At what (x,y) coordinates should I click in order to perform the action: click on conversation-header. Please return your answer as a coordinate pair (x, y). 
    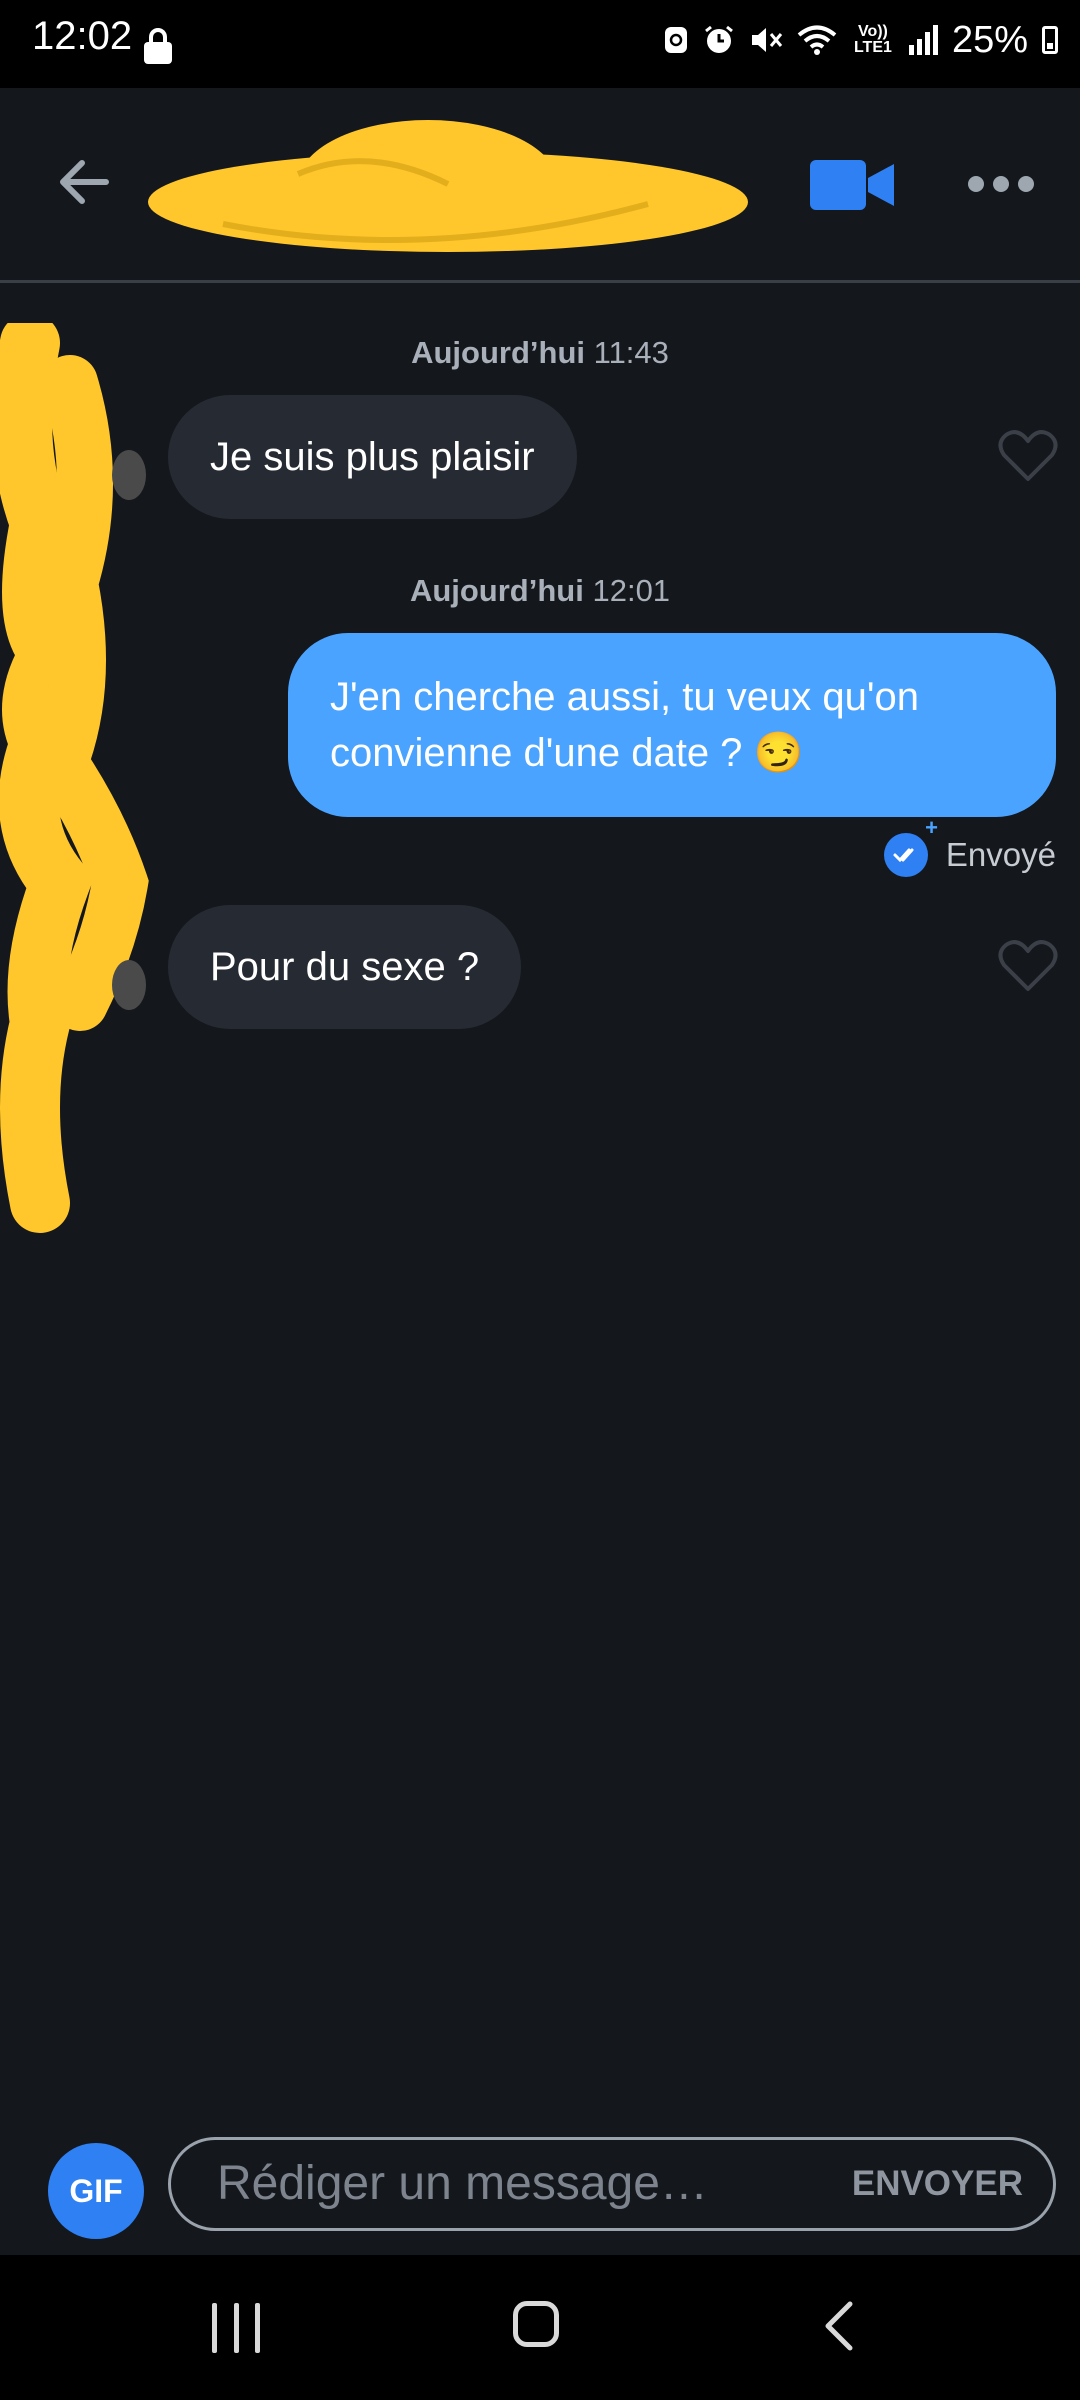
    Looking at the image, I should click on (540, 185).